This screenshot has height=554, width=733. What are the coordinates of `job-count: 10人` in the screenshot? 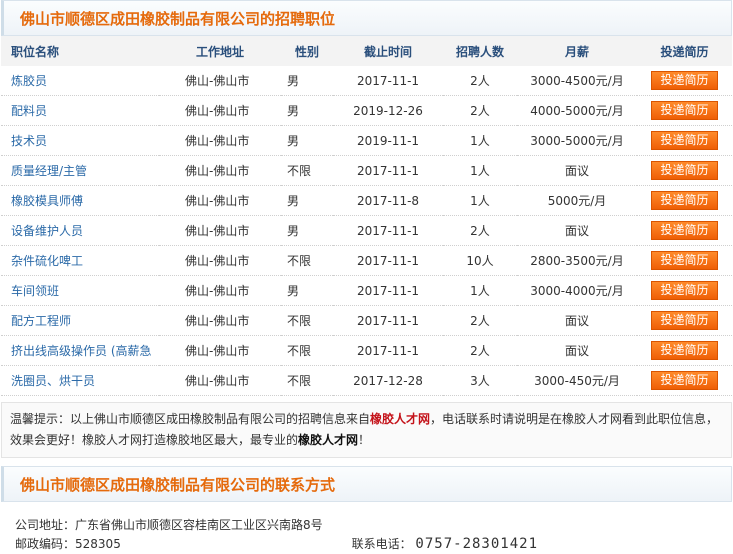 It's located at (480, 260).